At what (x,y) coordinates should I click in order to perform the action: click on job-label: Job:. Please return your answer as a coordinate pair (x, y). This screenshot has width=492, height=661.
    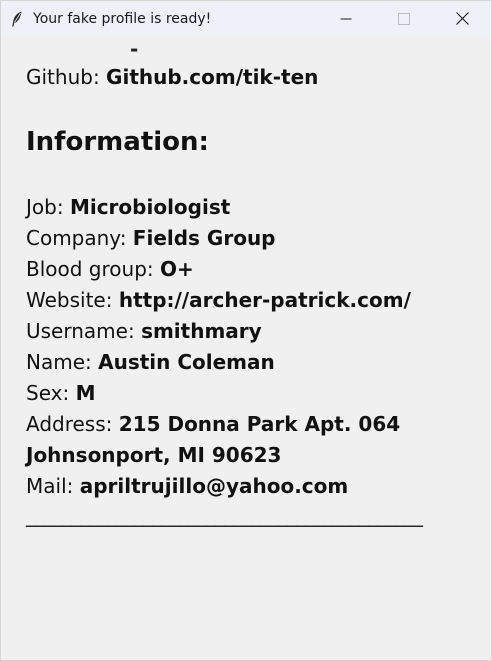
    Looking at the image, I should click on (48, 207).